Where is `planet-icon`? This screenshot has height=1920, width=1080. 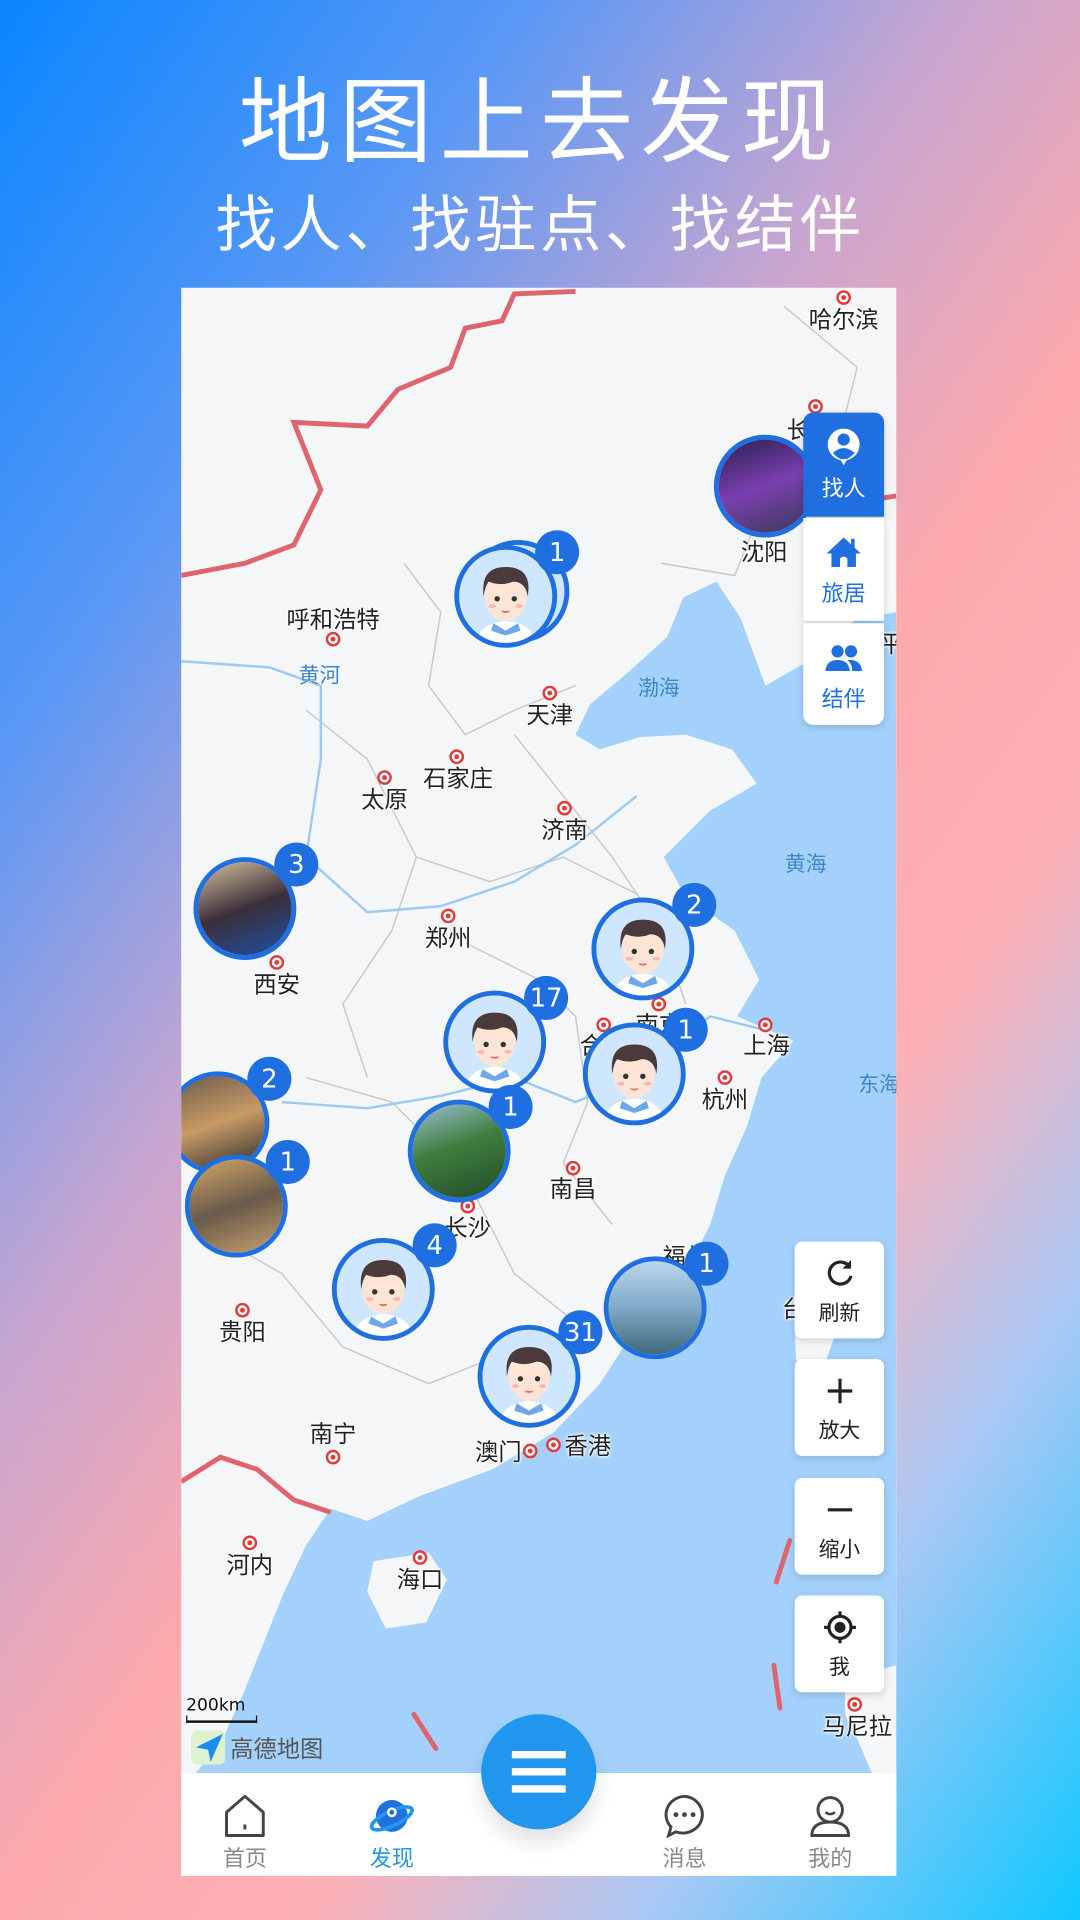 planet-icon is located at coordinates (391, 1816).